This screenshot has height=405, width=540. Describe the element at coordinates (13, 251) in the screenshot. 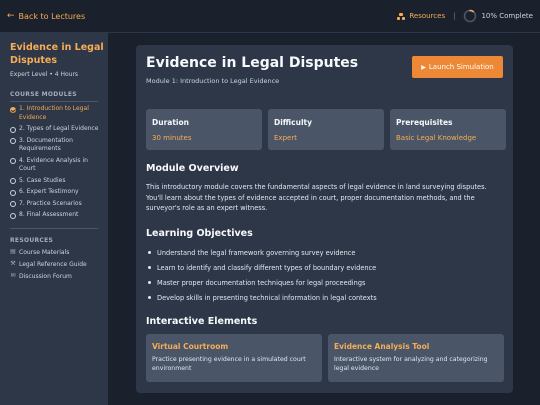

I see `document-icon: ▤` at that location.